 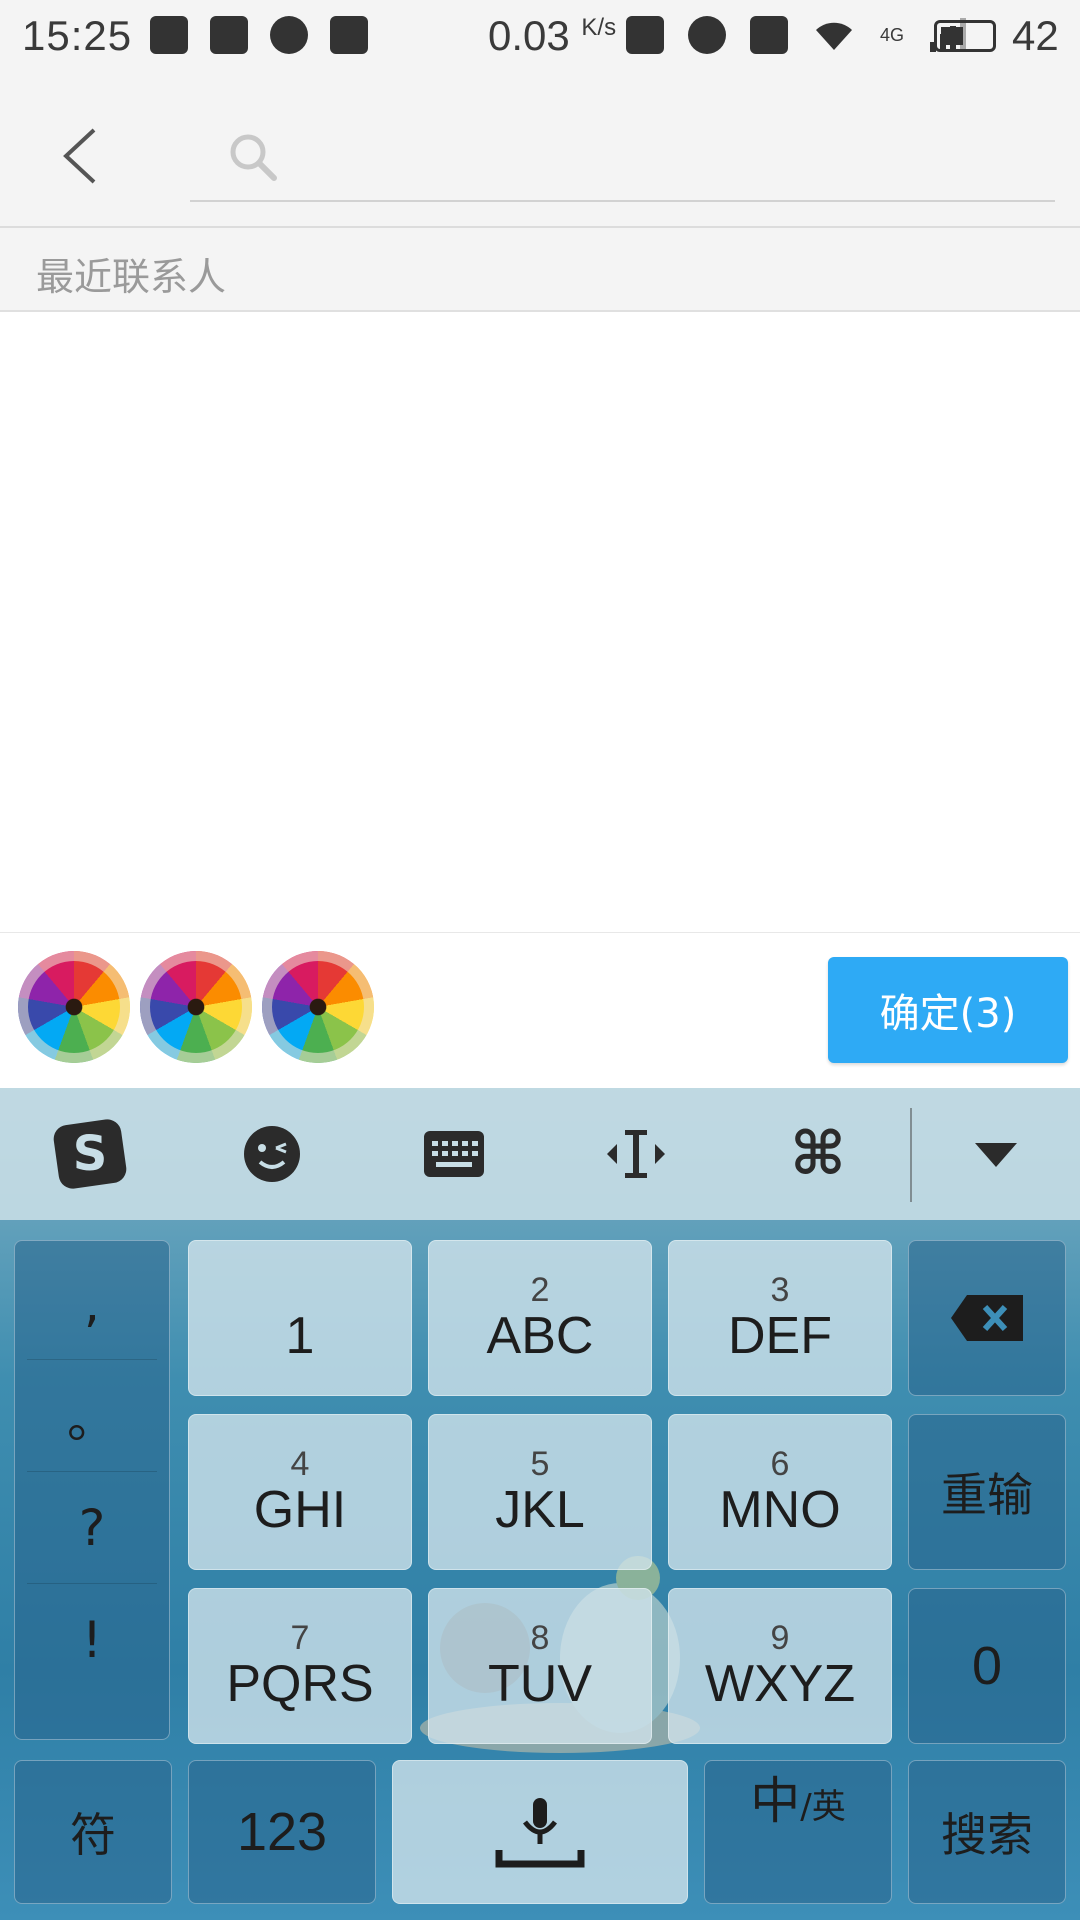 I want to click on status-bar: 15:25 0.03 K/s 4G 42, so click(x=540, y=38).